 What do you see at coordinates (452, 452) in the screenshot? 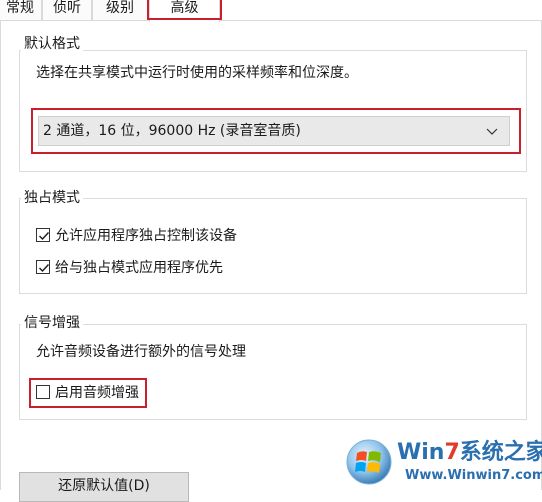
I see `watermark-title-seven: 7` at bounding box center [452, 452].